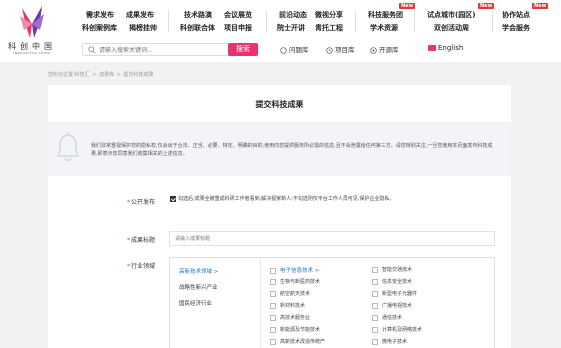  I want to click on nav-demand-publish: 需求发布, so click(100, 15).